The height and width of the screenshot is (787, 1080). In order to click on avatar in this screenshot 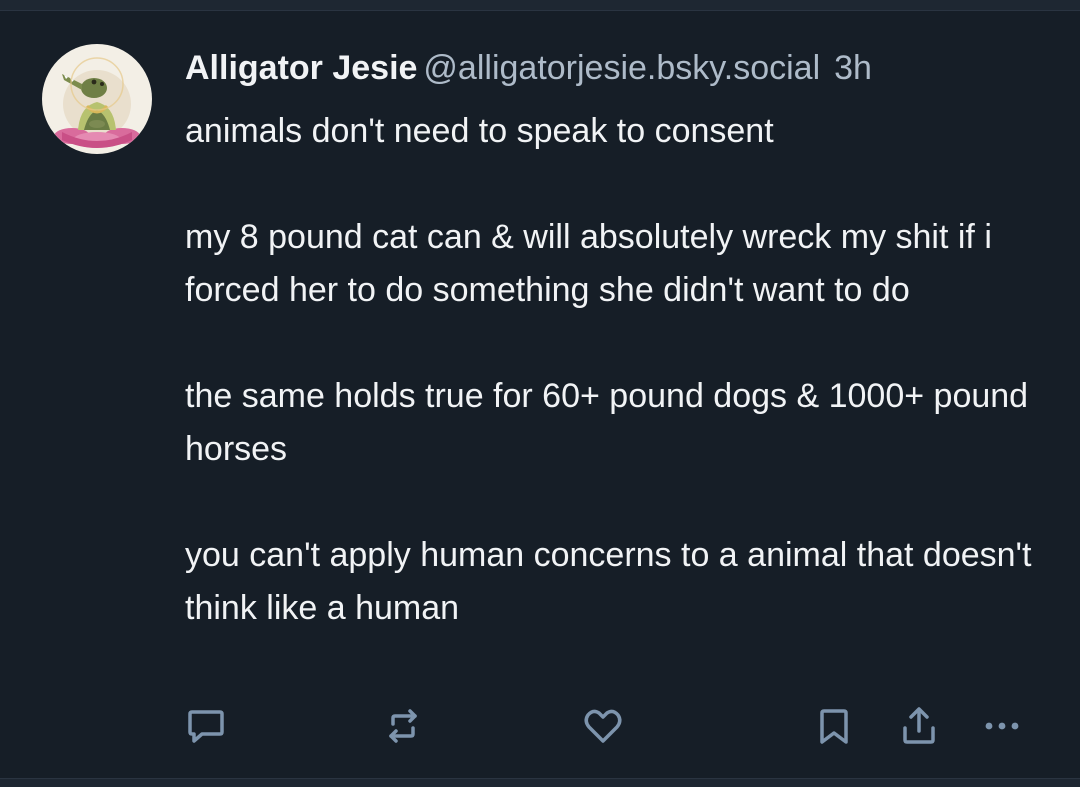, I will do `click(97, 99)`.